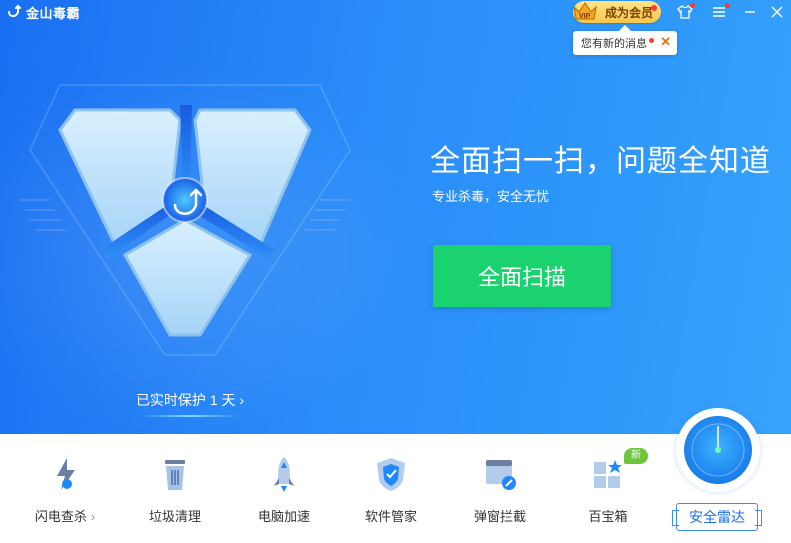  I want to click on radar-icon, so click(718, 450).